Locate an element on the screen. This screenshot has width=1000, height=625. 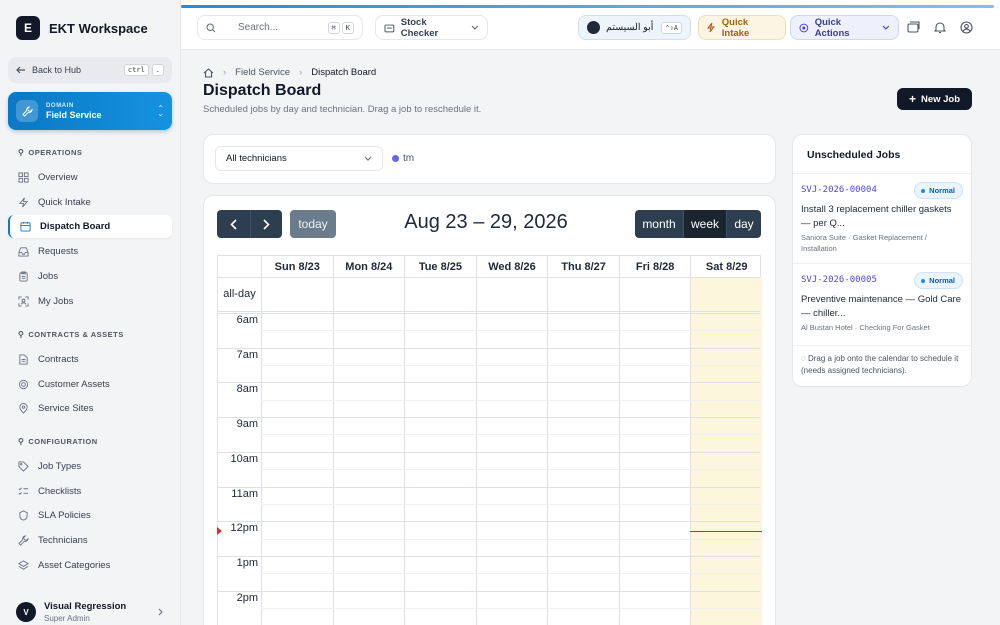
brand-name: EKT Workspace is located at coordinates (98, 28).